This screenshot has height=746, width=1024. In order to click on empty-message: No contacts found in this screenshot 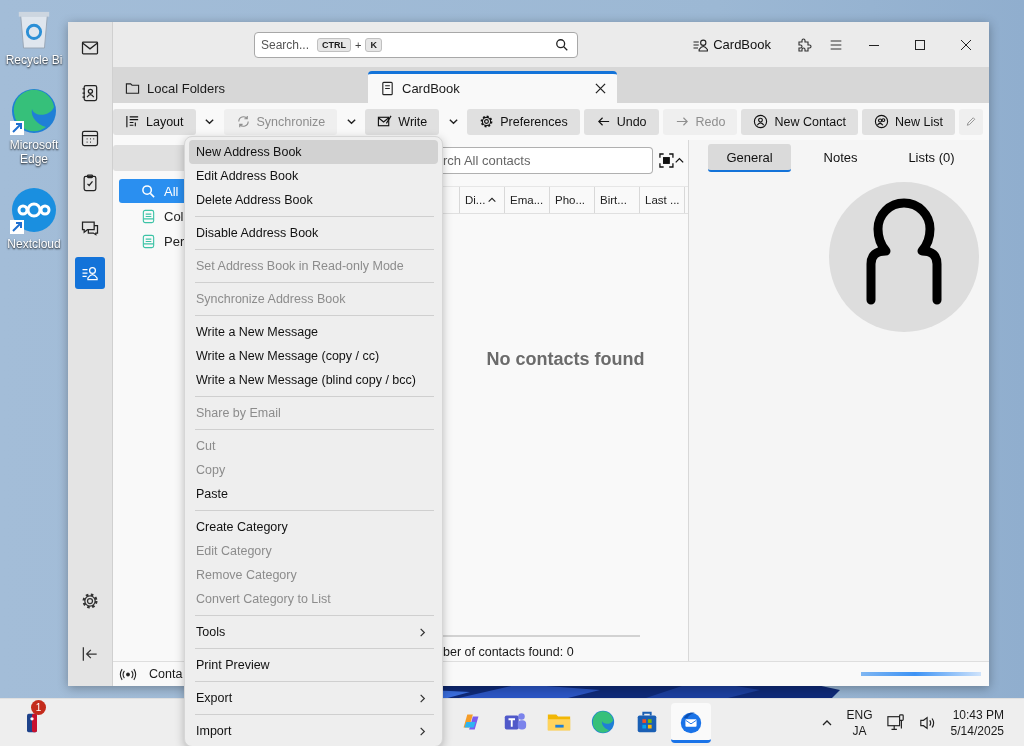, I will do `click(565, 359)`.